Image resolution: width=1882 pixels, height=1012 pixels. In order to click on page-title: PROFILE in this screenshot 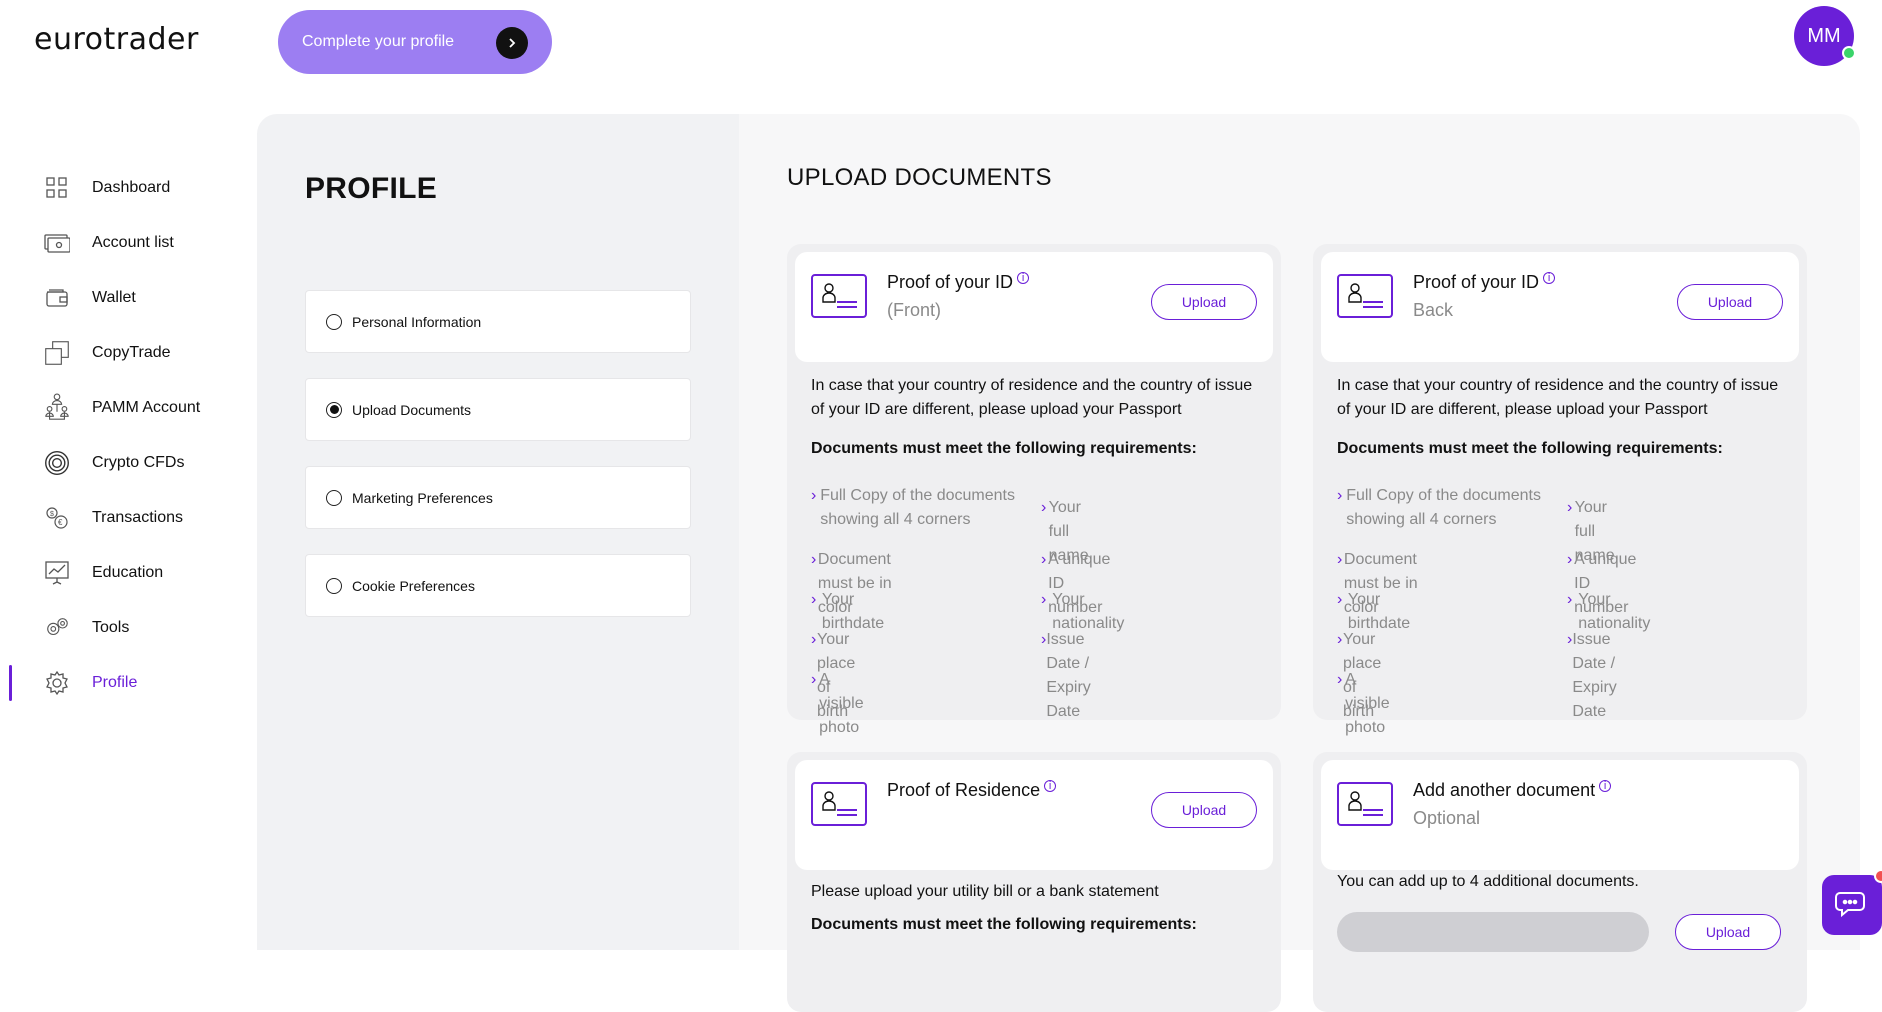, I will do `click(371, 188)`.